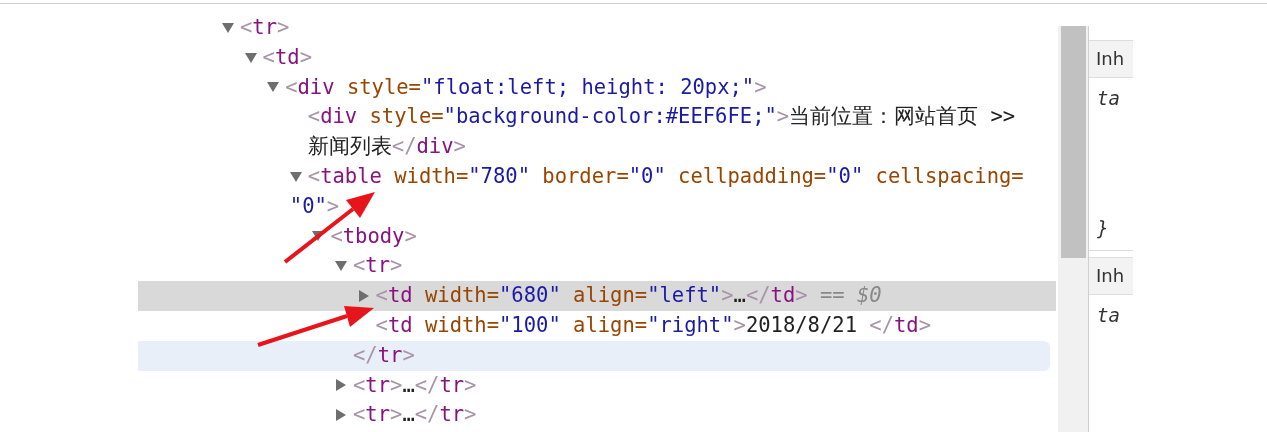  Describe the element at coordinates (597, 192) in the screenshot. I see `tree-row: <table width="780" border="0" cellpadding="0" cellspacing= "0">` at that location.